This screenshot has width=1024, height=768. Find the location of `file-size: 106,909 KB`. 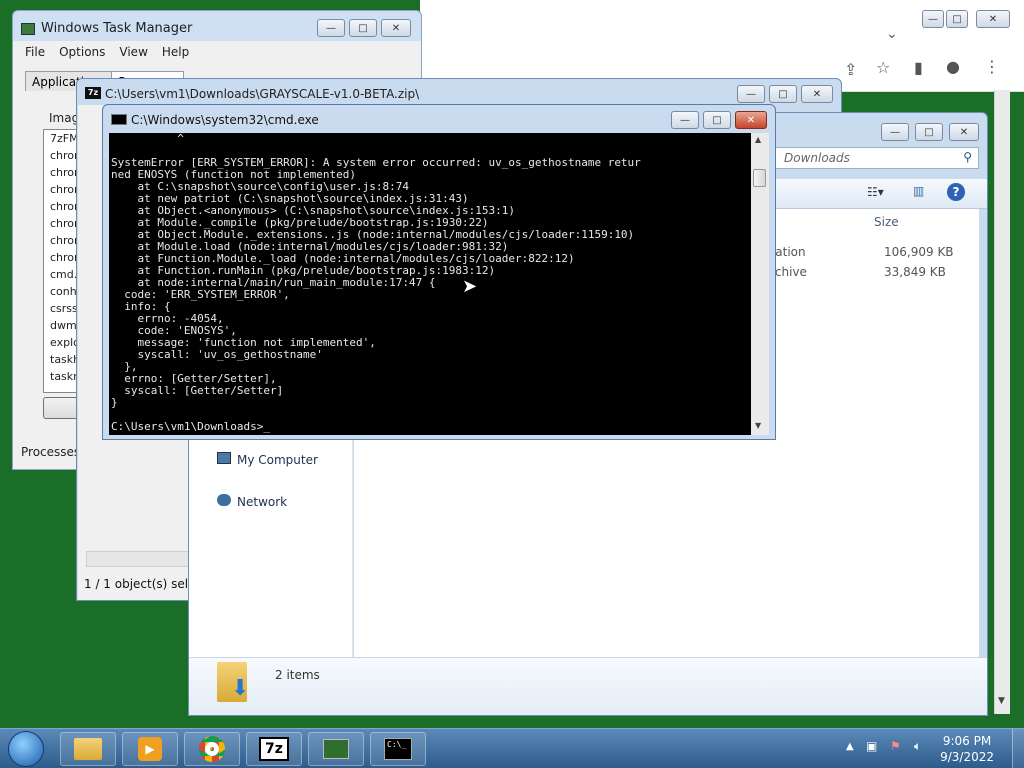

file-size: 106,909 KB is located at coordinates (919, 252).